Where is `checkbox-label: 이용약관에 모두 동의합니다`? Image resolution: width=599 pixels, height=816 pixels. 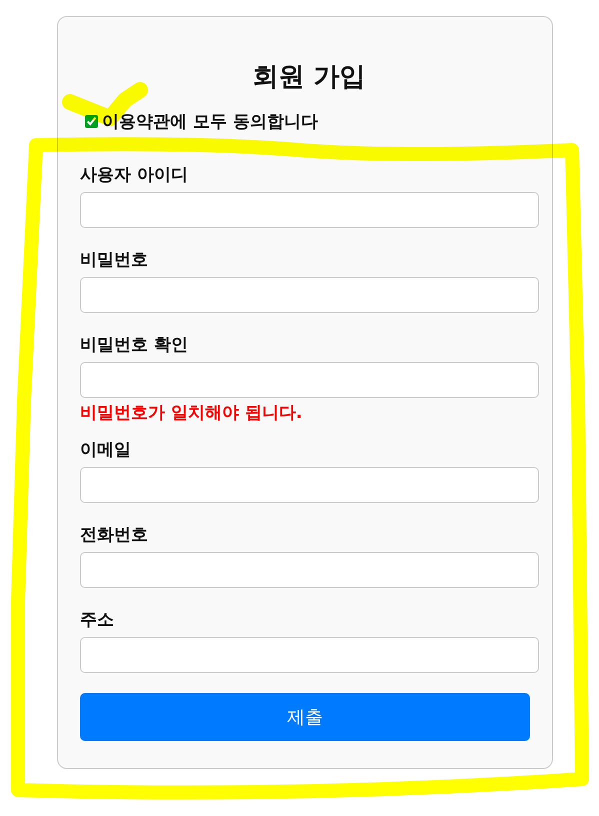
checkbox-label: 이용약관에 모두 동의합니다 is located at coordinates (210, 122).